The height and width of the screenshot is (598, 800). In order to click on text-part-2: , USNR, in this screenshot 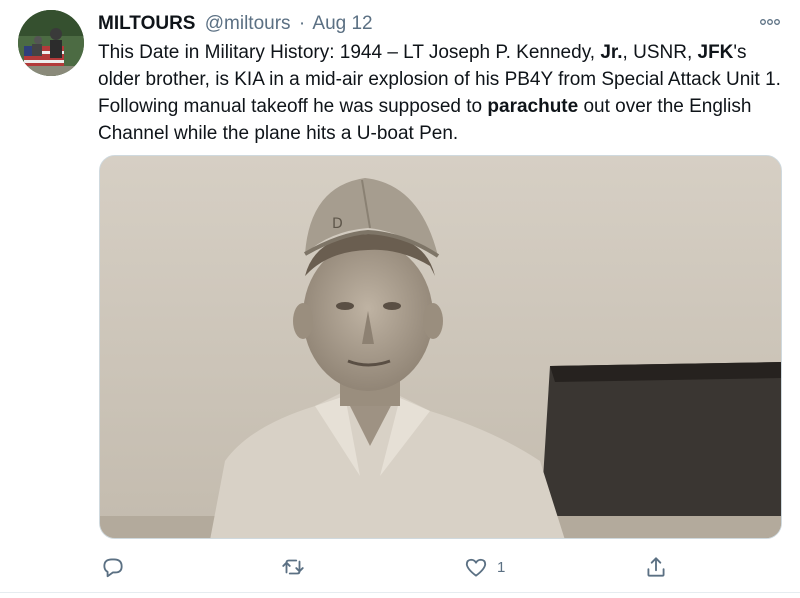, I will do `click(660, 52)`.